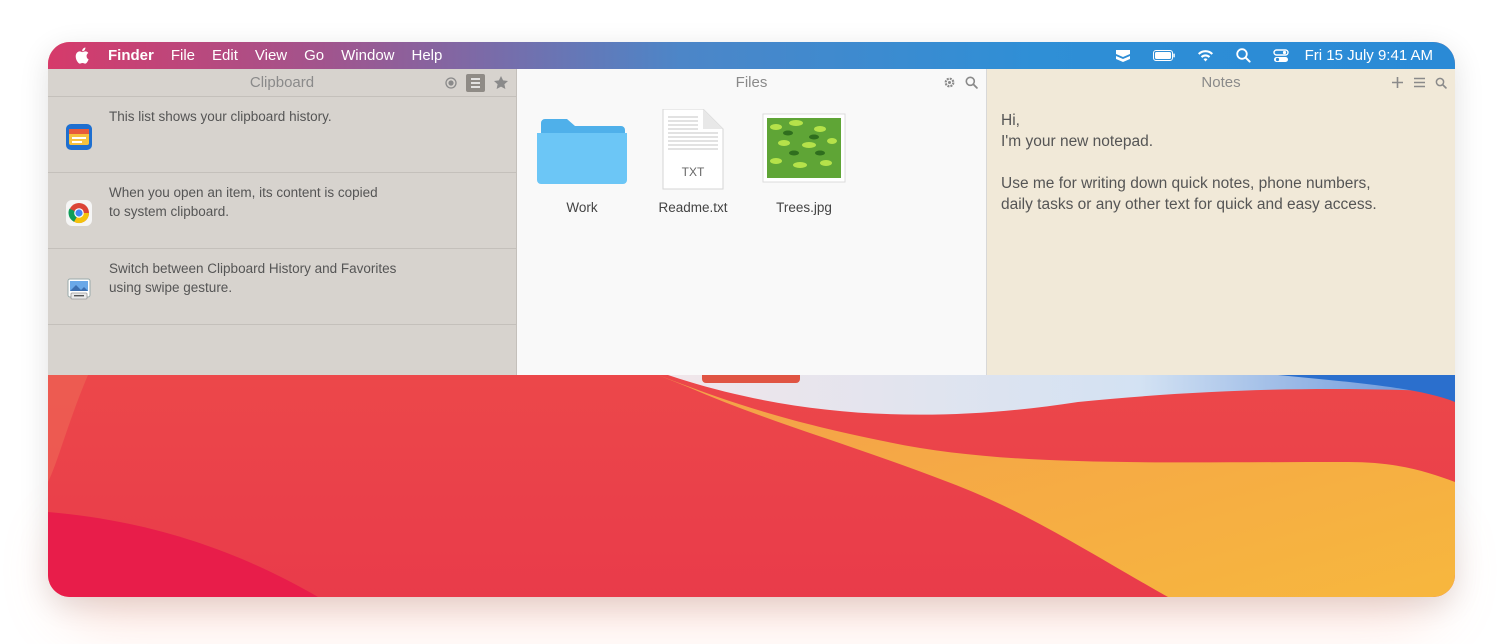 The image size is (1500, 644). What do you see at coordinates (79, 289) in the screenshot?
I see `preview-app-icon` at bounding box center [79, 289].